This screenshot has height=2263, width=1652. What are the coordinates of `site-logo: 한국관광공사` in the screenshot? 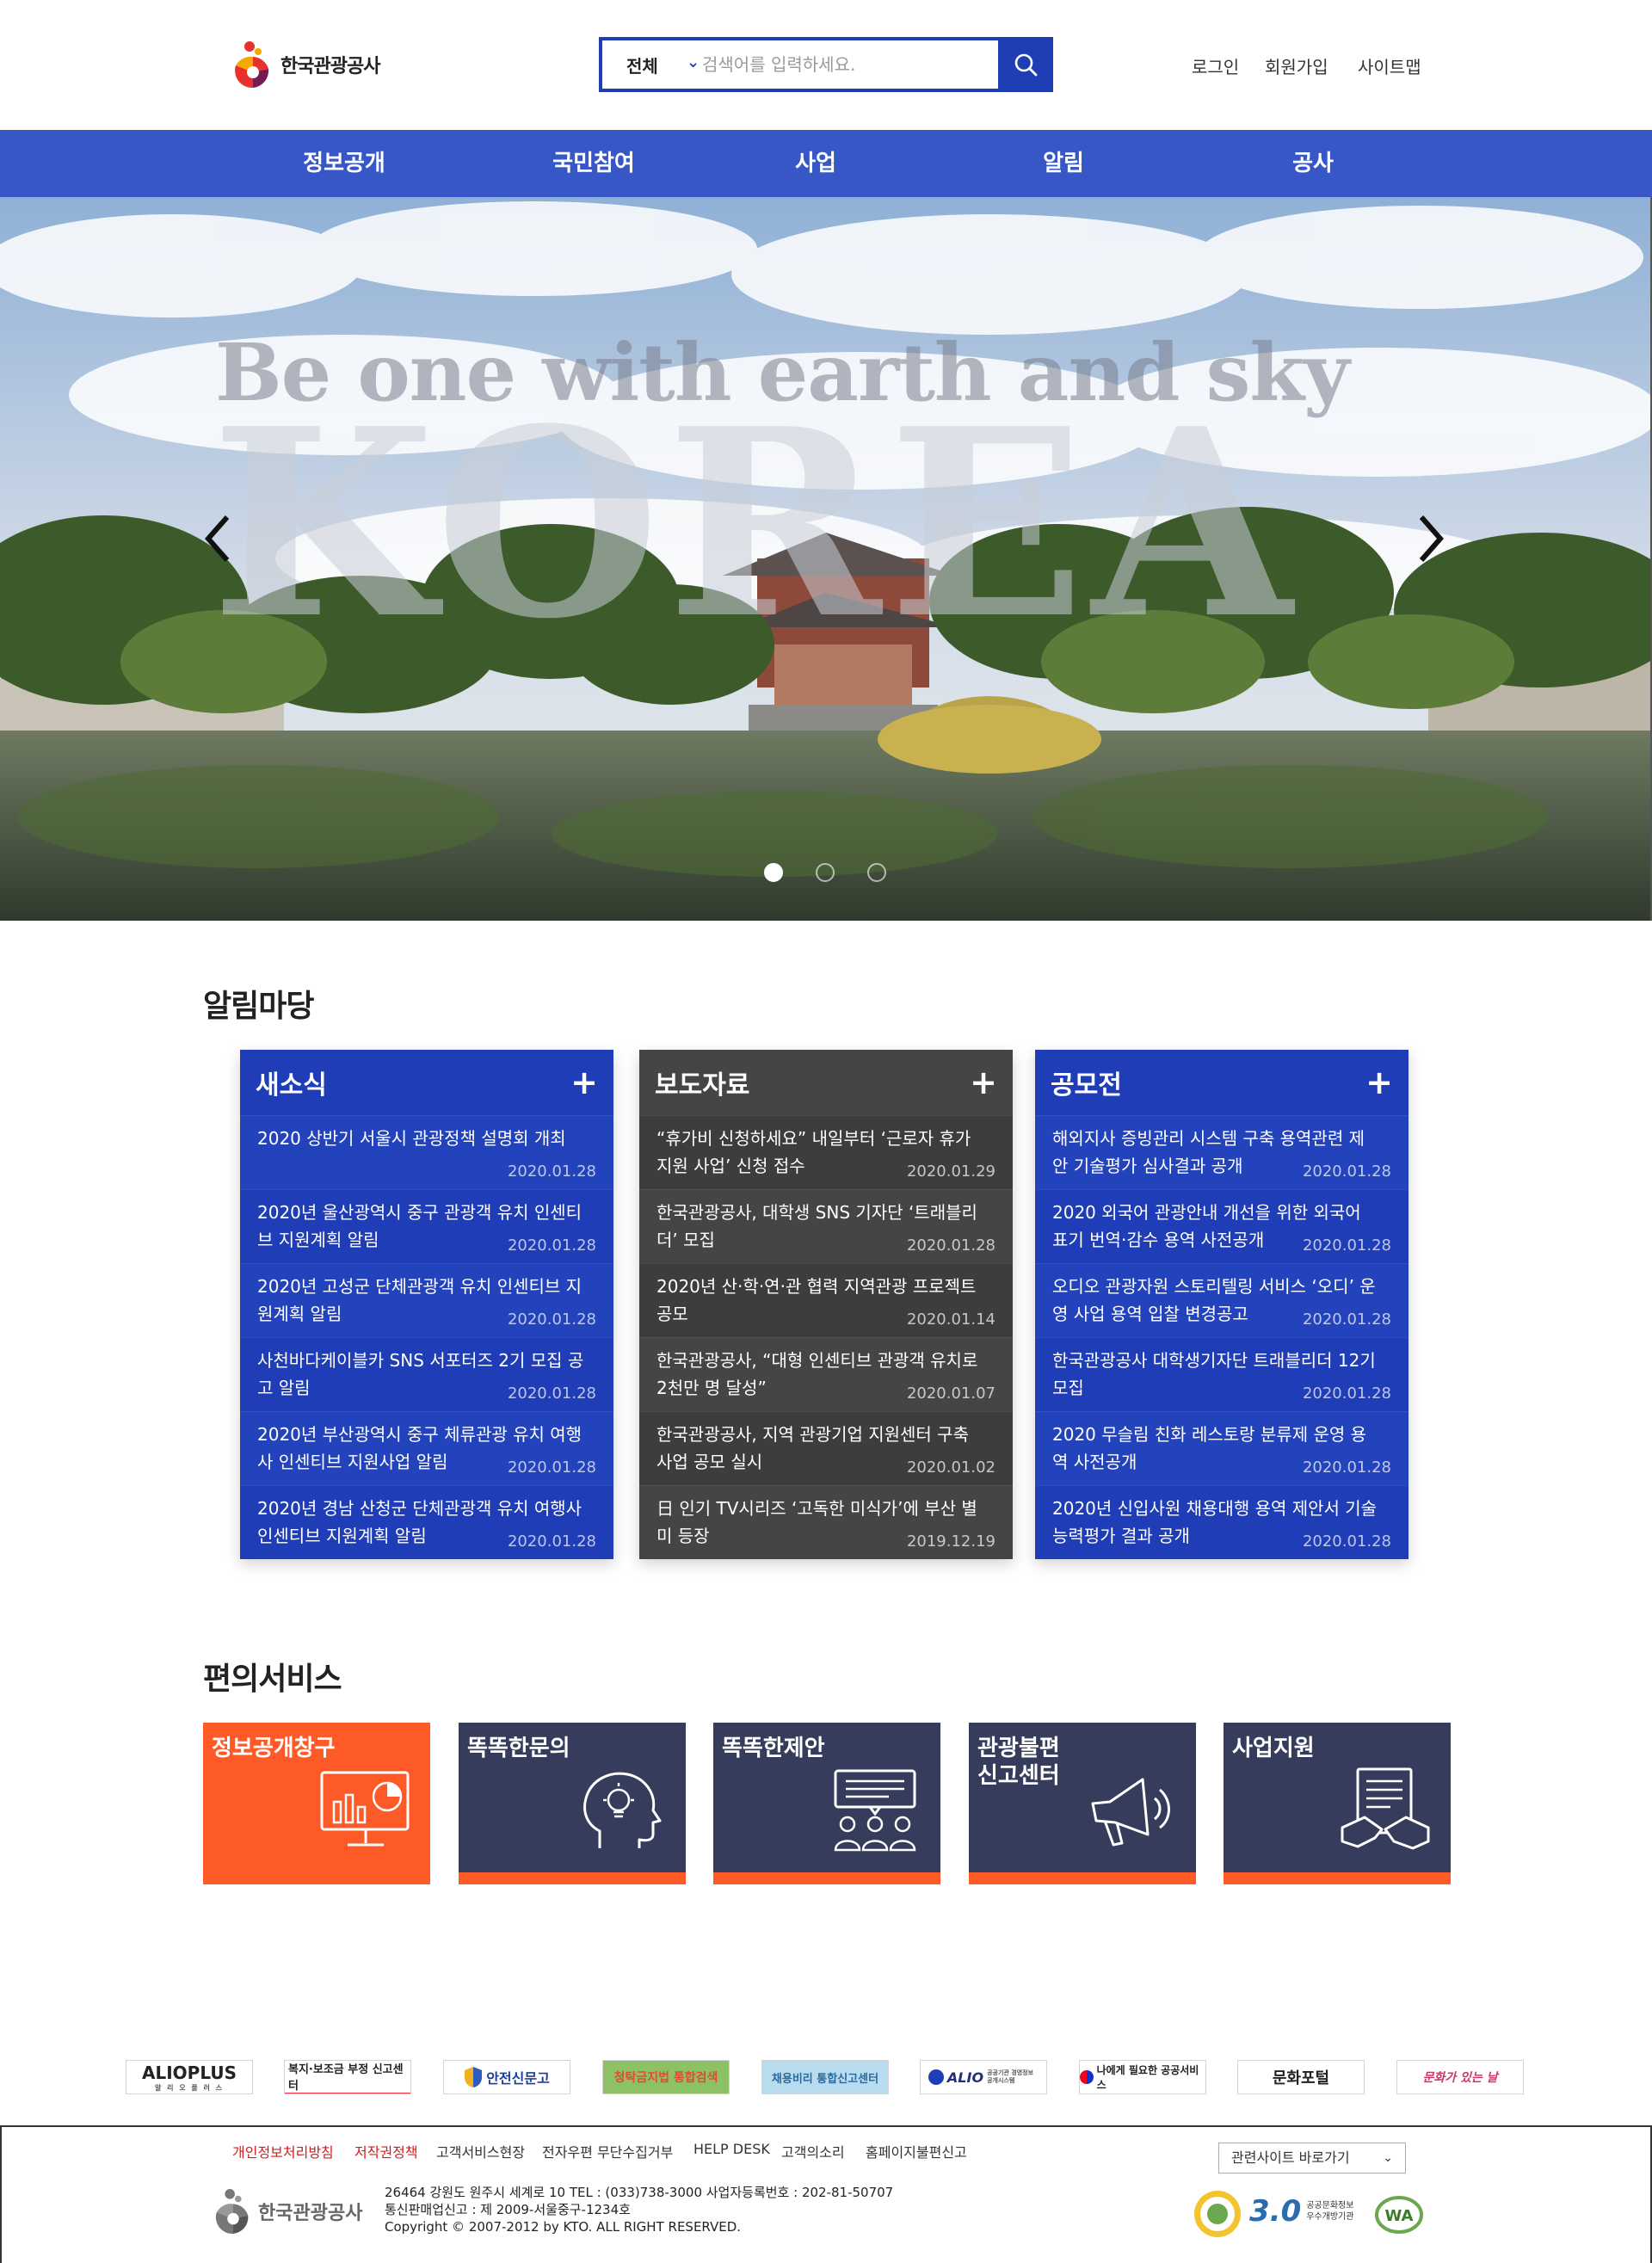 It's located at (305, 64).